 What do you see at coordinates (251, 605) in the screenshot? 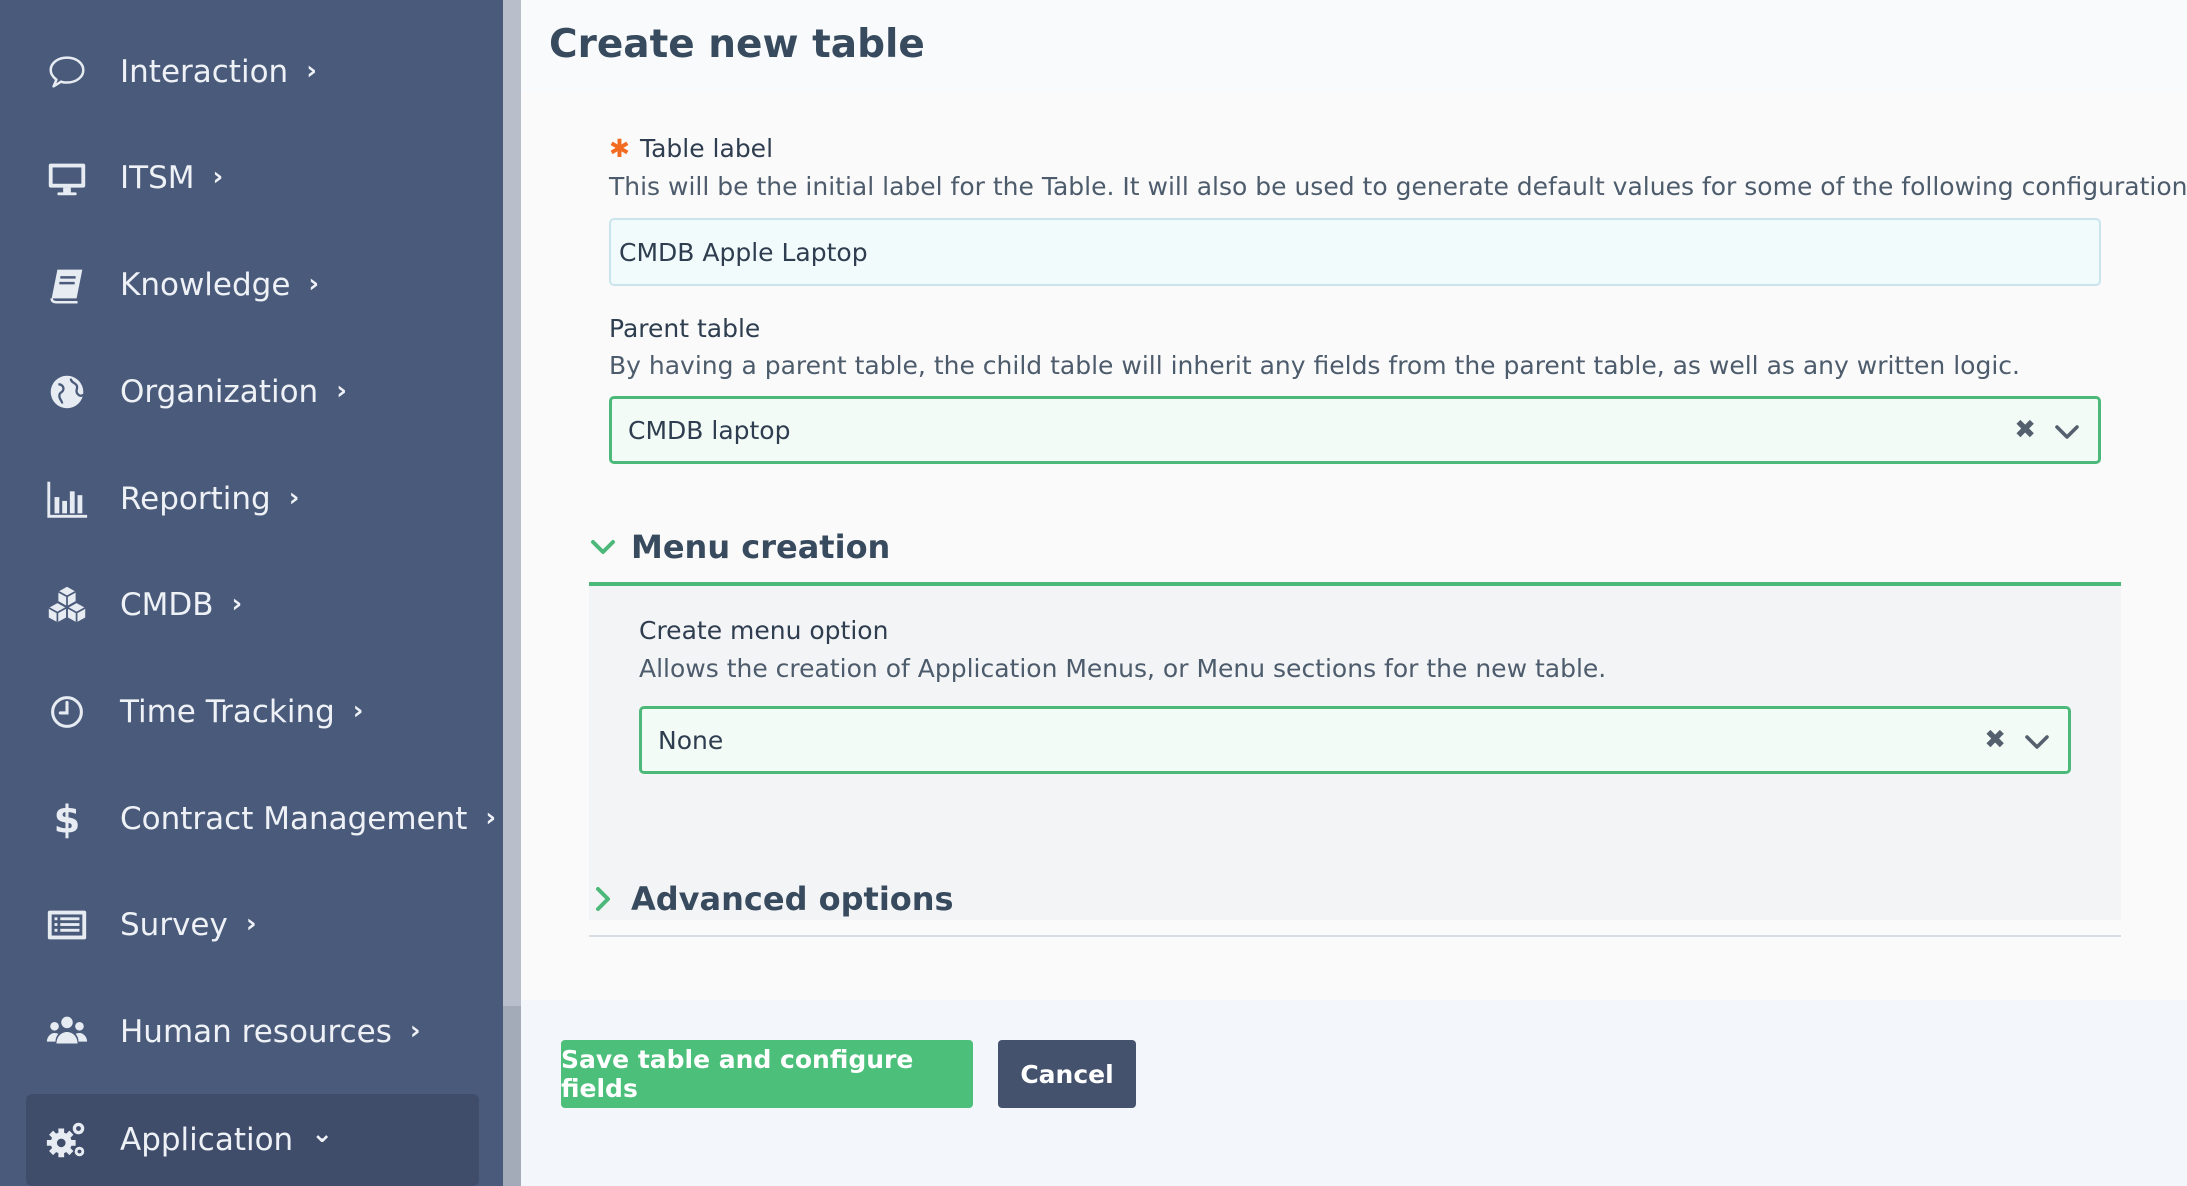
I see `sidebar-item-cmdb: CMDB ›` at bounding box center [251, 605].